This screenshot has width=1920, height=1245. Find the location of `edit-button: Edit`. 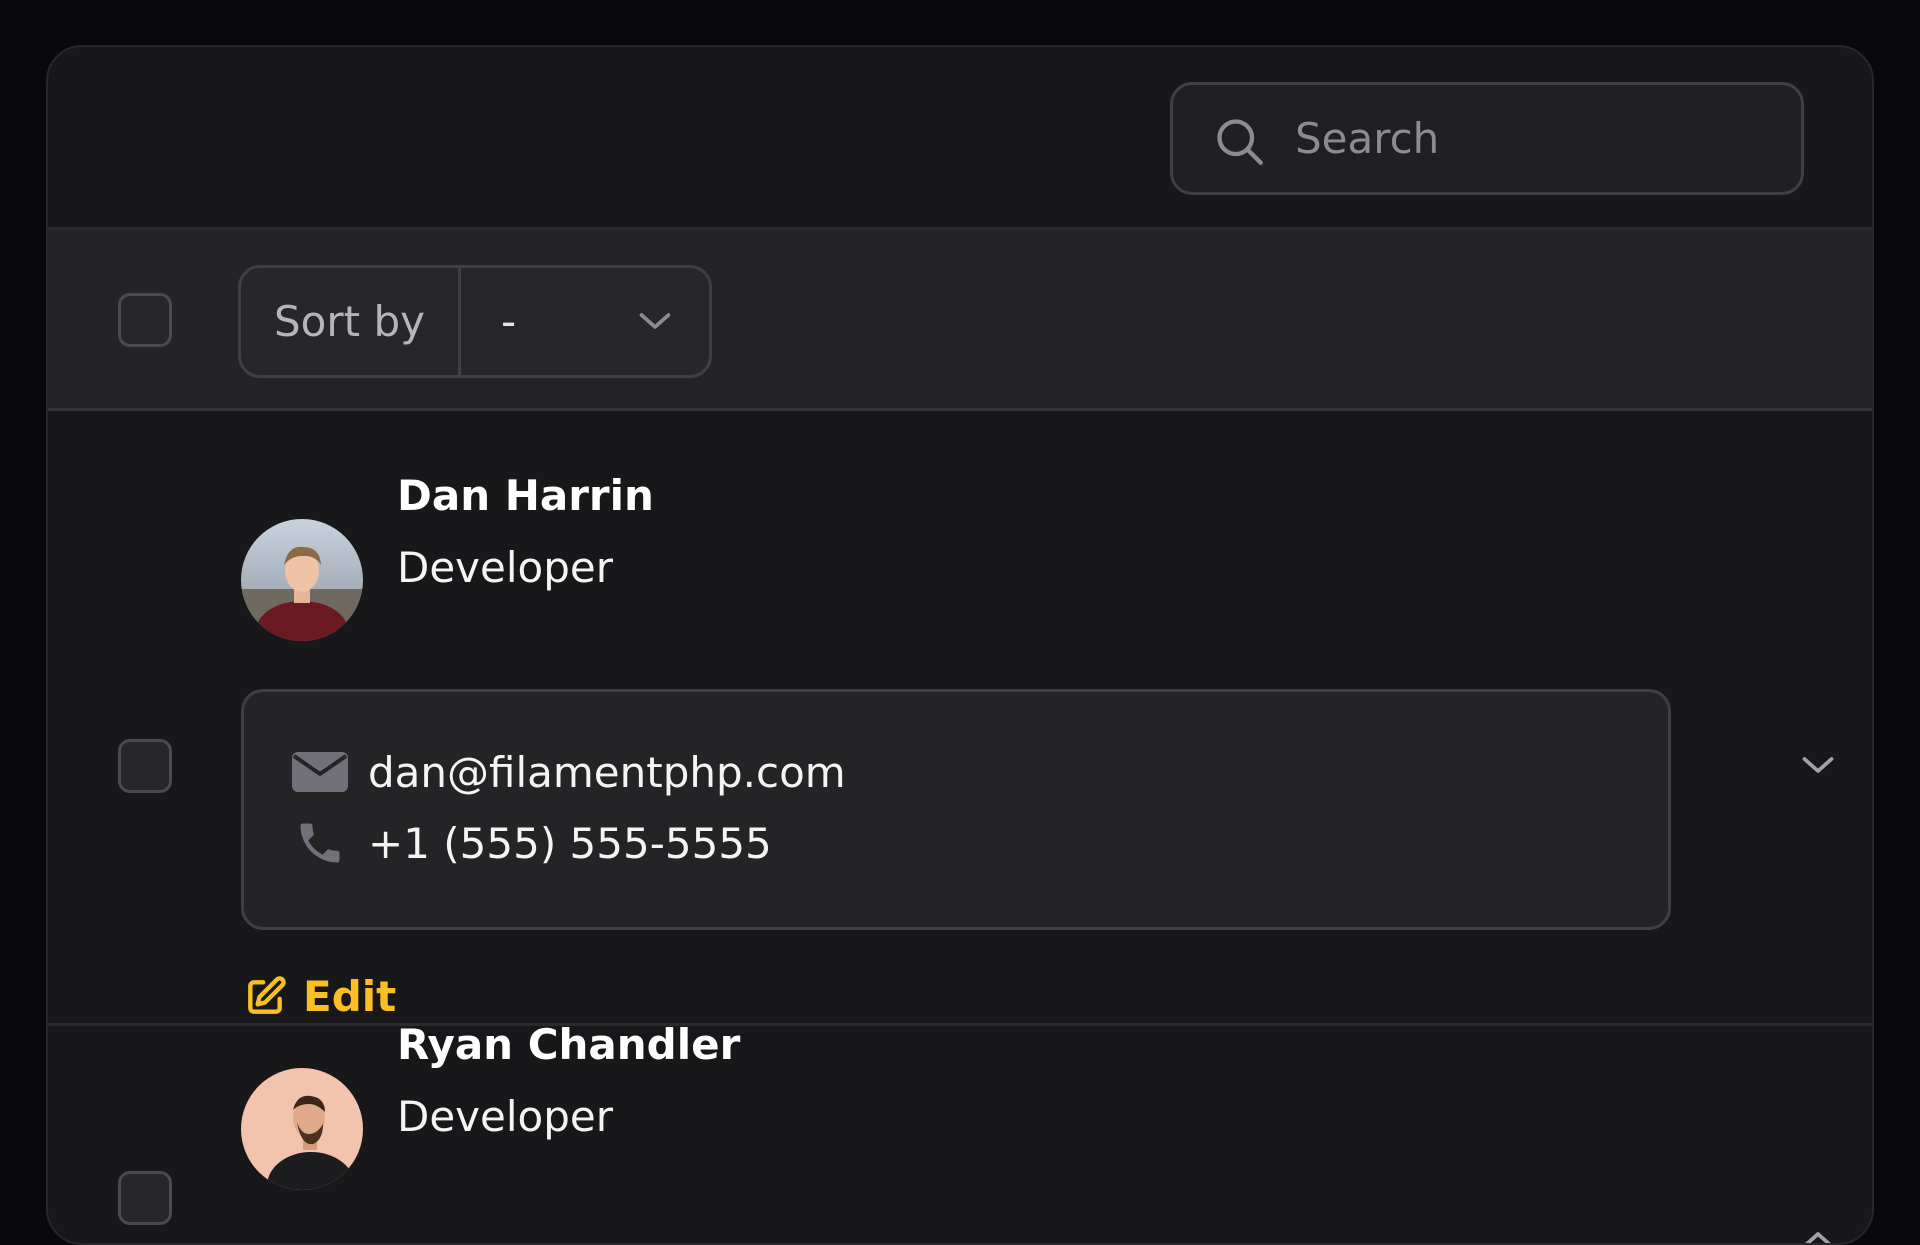

edit-button: Edit is located at coordinates (319, 996).